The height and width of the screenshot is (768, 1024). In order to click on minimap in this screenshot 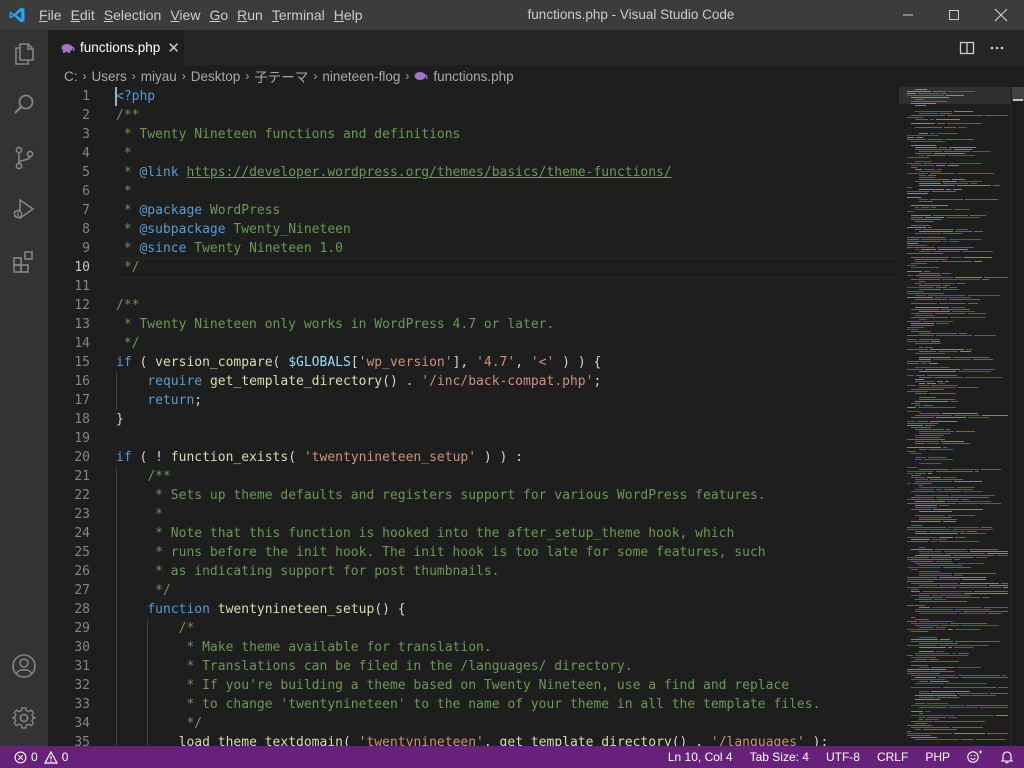, I will do `click(954, 416)`.